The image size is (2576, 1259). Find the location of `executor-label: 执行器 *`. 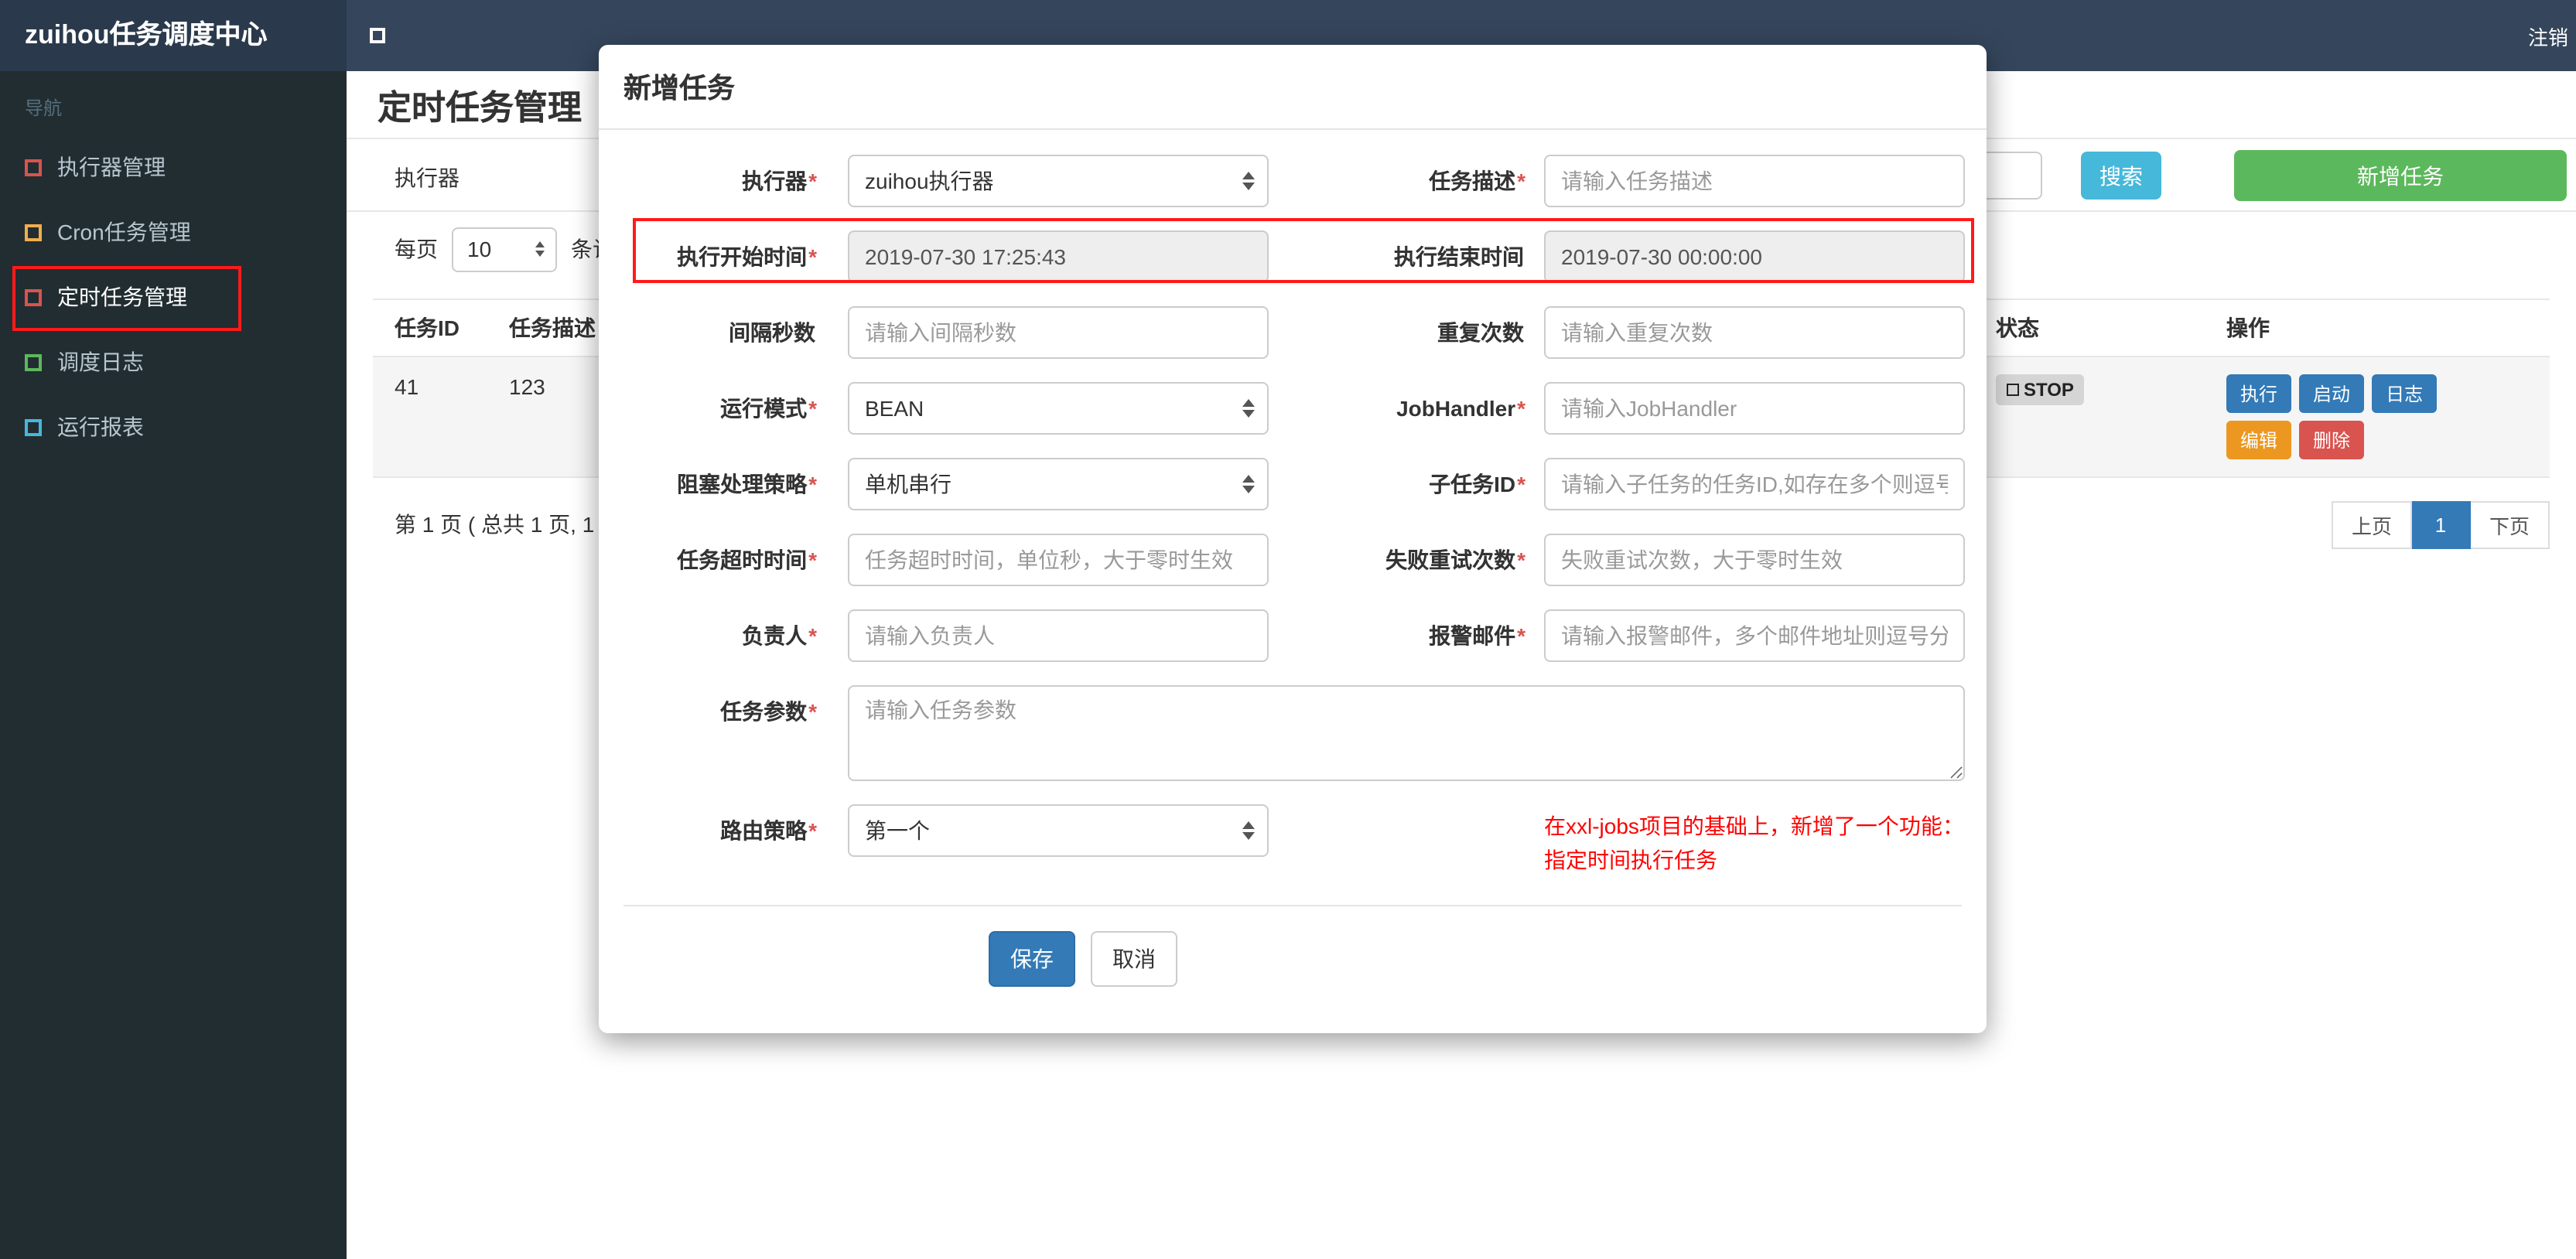

executor-label: 执行器 * is located at coordinates (779, 181).